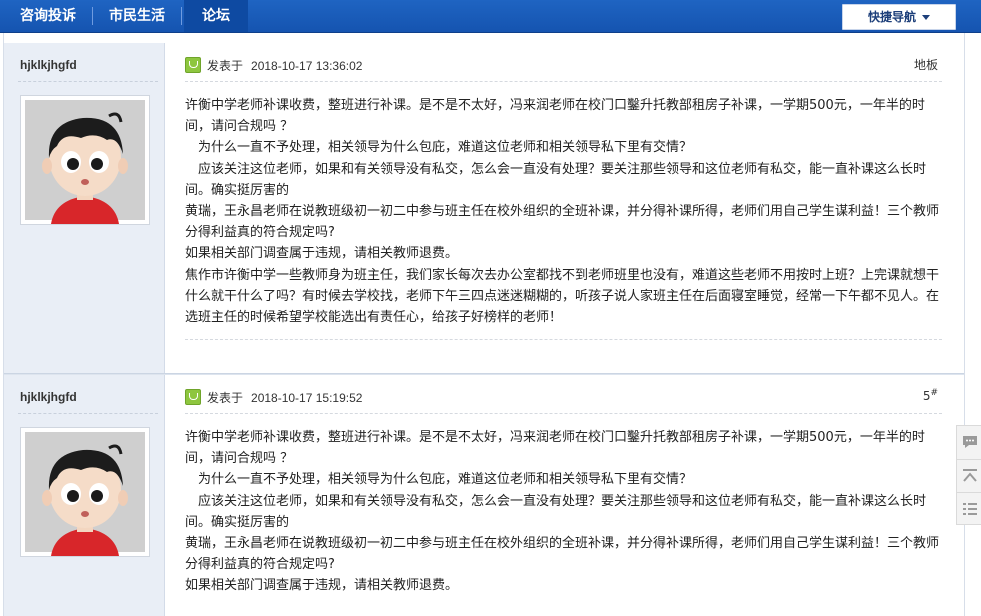 This screenshot has width=981, height=616. I want to click on post-meta: 发表于 2018-10-17 13:36:02, so click(284, 65).